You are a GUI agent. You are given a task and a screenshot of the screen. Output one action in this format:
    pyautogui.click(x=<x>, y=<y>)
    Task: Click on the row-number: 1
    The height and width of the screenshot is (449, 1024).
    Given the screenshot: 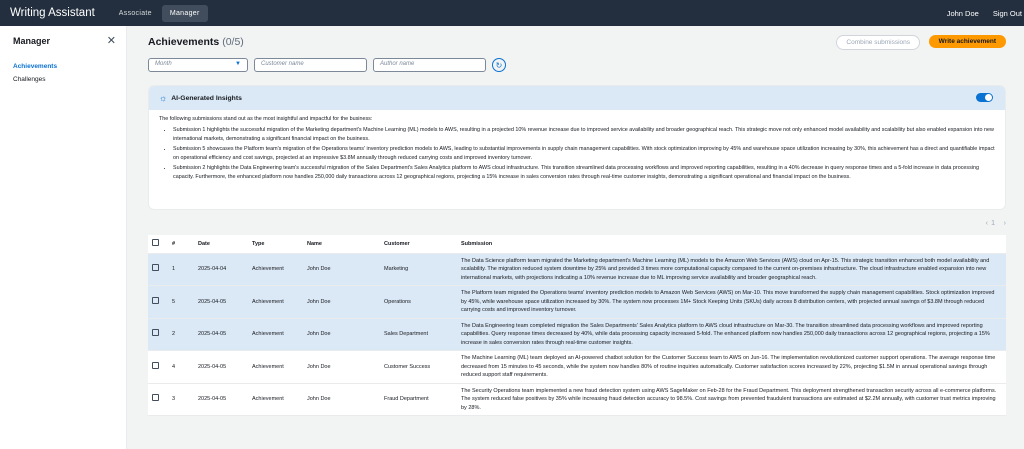 What is the action you would take?
    pyautogui.click(x=181, y=269)
    